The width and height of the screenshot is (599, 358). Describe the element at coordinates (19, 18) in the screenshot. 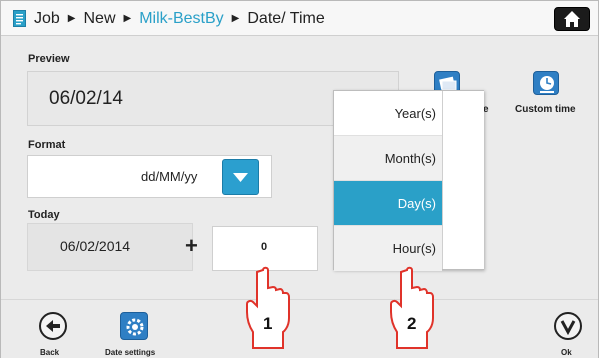

I see `document-icon` at that location.